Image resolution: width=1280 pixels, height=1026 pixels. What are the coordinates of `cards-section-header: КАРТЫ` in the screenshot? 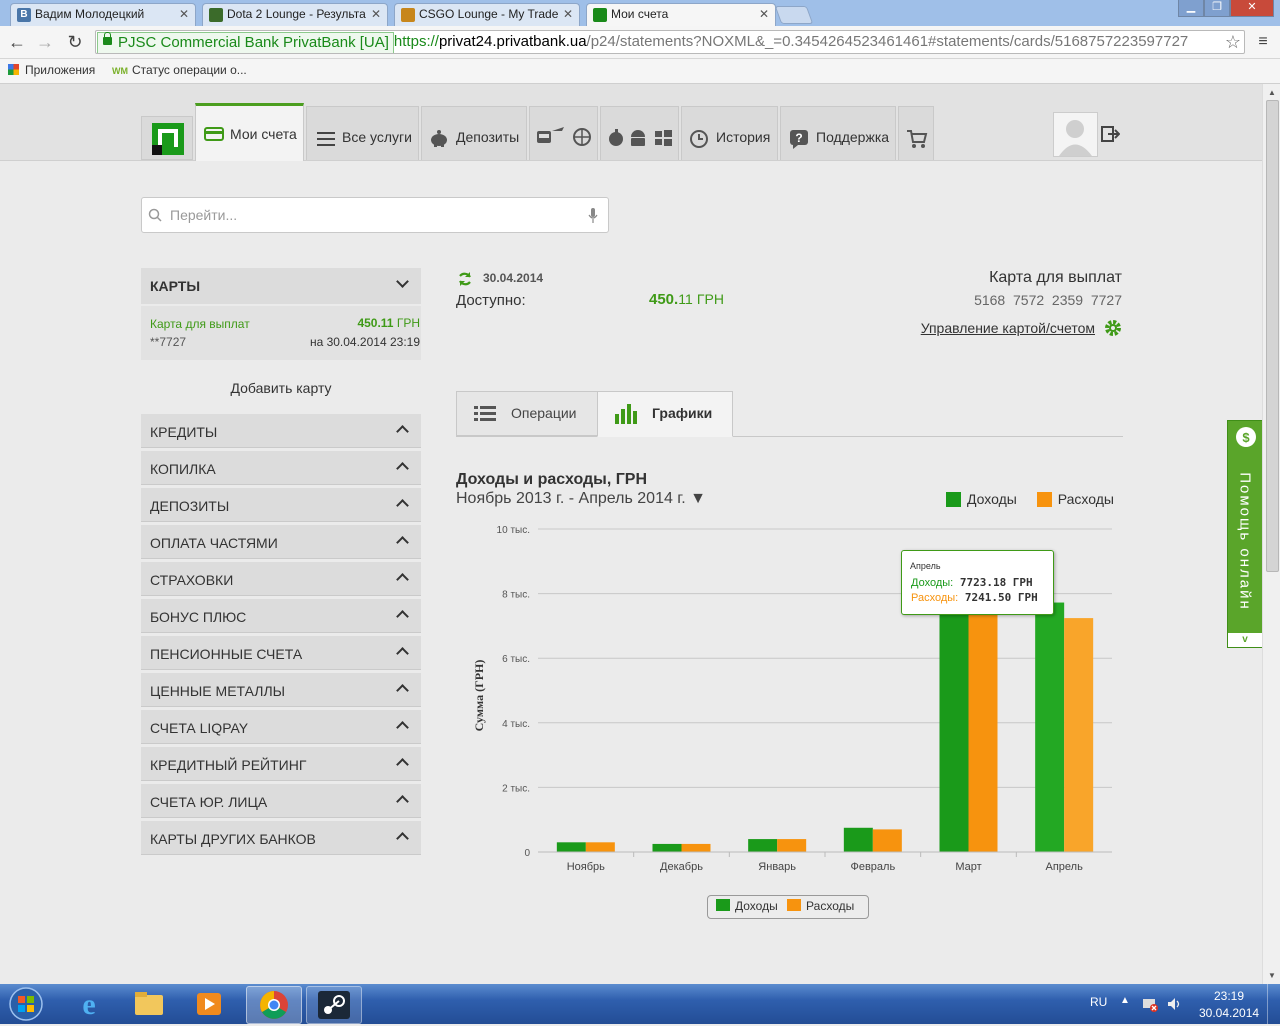 It's located at (281, 286).